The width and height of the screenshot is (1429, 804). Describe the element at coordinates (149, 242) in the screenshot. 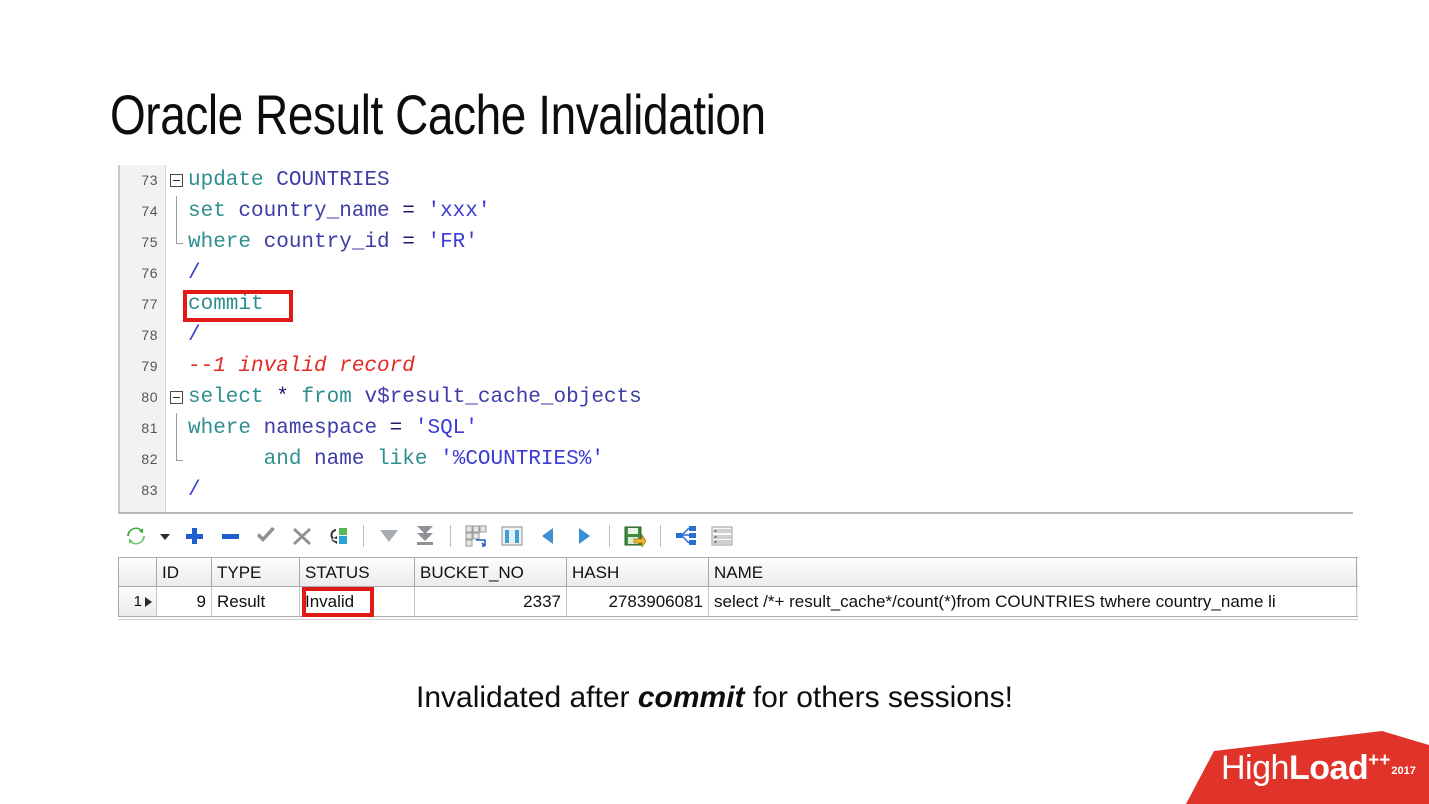

I see `line-number: 75` at that location.